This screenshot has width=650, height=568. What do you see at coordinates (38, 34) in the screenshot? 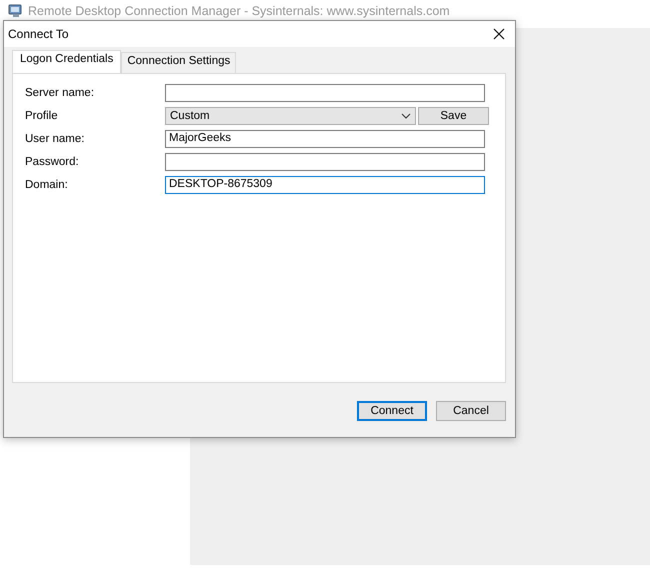
I see `dialog-title: Connect To` at bounding box center [38, 34].